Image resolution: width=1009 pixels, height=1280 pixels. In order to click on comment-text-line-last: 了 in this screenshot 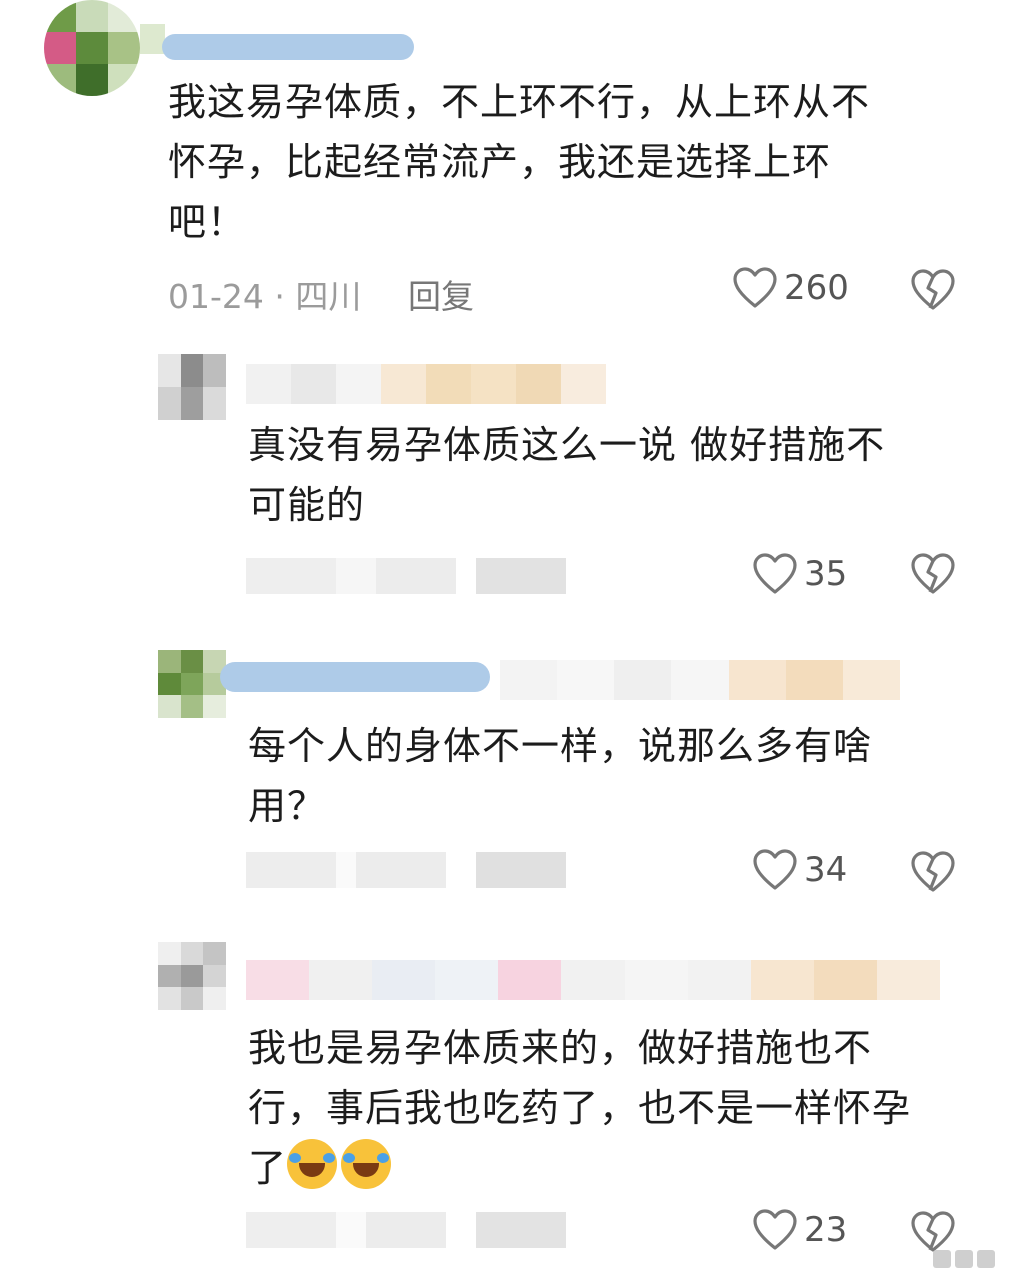, I will do `click(579, 1168)`.